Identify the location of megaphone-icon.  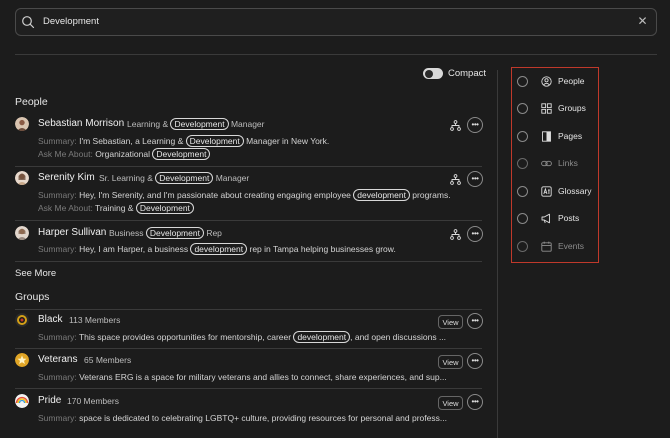
(545, 218).